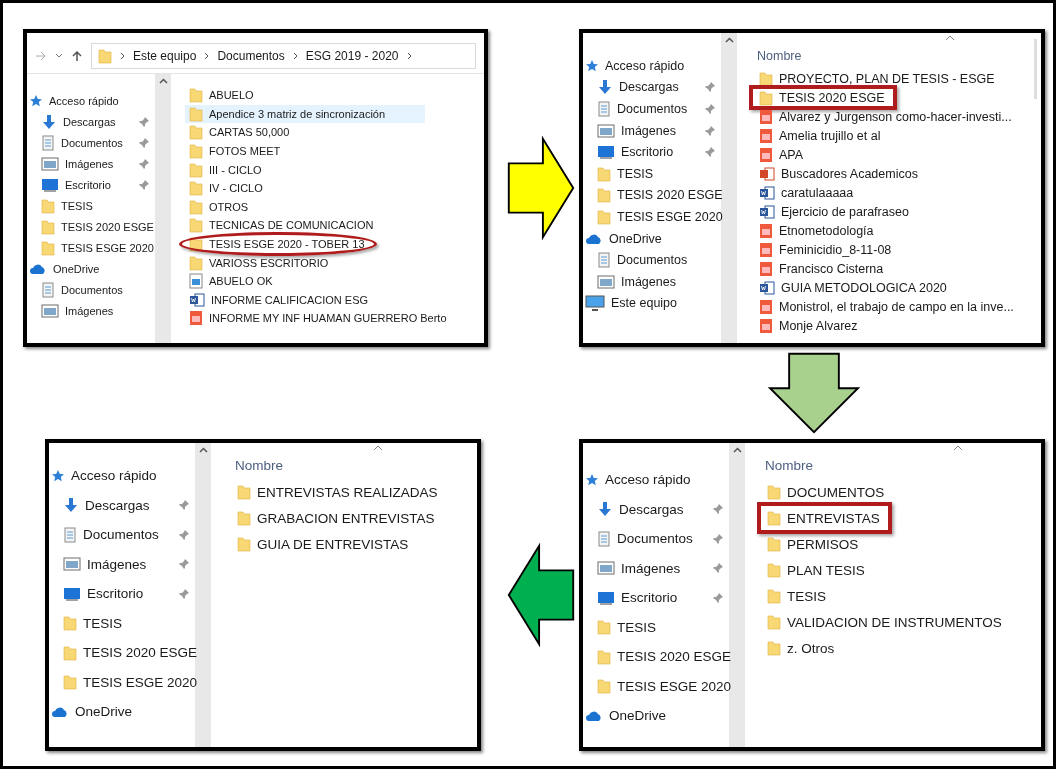 This screenshot has height=769, width=1056. Describe the element at coordinates (50, 184) in the screenshot. I see `monitor-icon` at that location.